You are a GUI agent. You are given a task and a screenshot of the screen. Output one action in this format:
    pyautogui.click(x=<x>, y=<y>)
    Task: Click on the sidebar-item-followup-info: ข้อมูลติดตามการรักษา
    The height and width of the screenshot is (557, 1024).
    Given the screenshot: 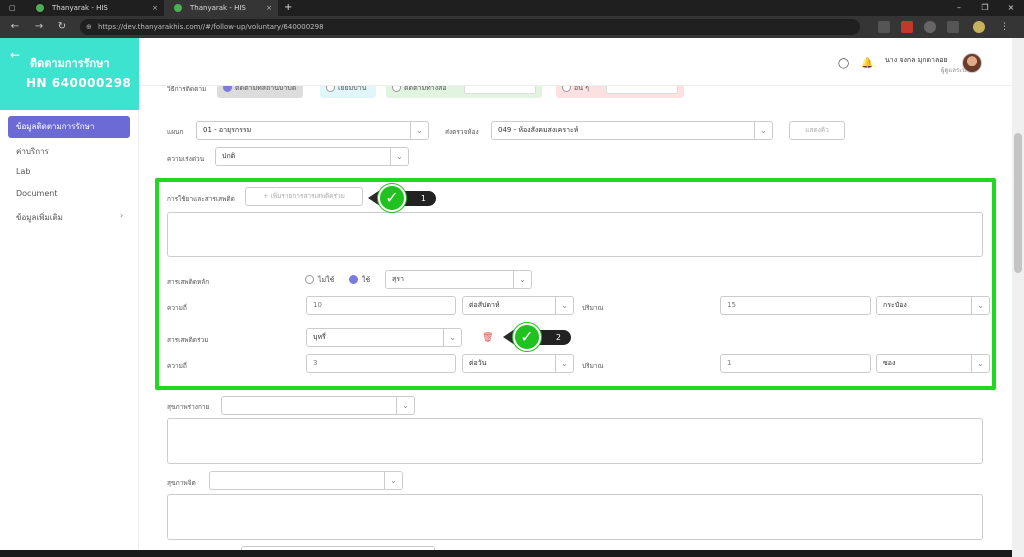 What is the action you would take?
    pyautogui.click(x=69, y=127)
    